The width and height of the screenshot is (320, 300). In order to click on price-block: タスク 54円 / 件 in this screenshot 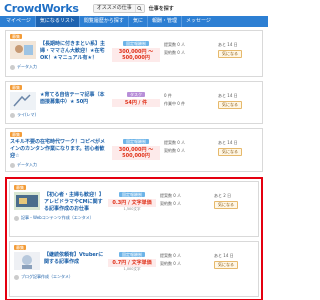, I will do `click(136, 99)`.